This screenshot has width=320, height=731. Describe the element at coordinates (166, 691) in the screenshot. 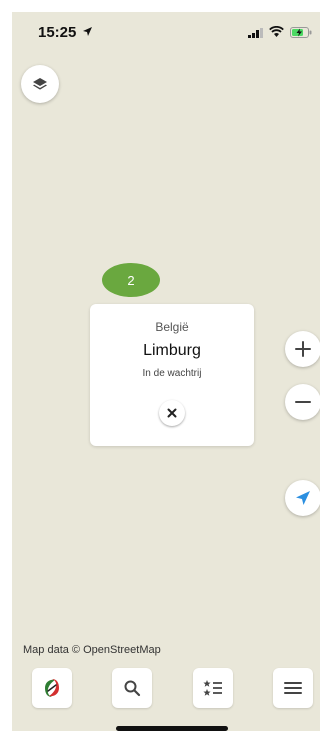

I see `bottom-tab-bar` at that location.